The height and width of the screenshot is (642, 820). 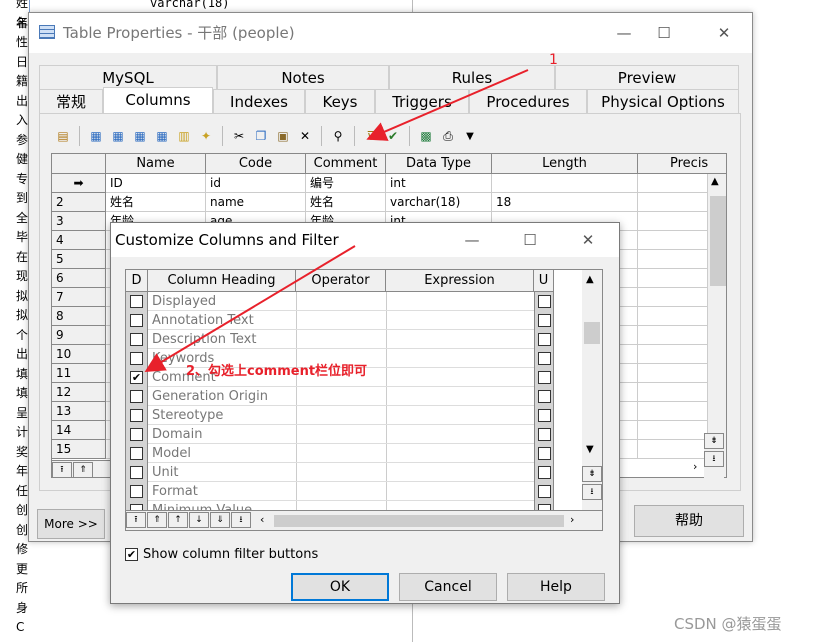 What do you see at coordinates (447, 105) in the screenshot?
I see `arrow-to-customize-icon` at bounding box center [447, 105].